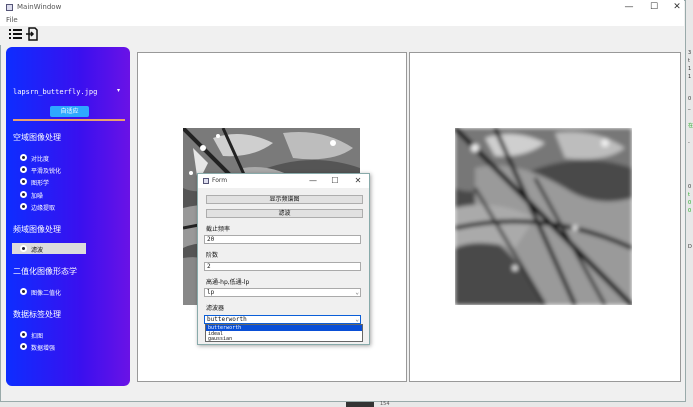 This screenshot has width=693, height=407. What do you see at coordinates (689, 143) in the screenshot?
I see `background-text: -` at bounding box center [689, 143].